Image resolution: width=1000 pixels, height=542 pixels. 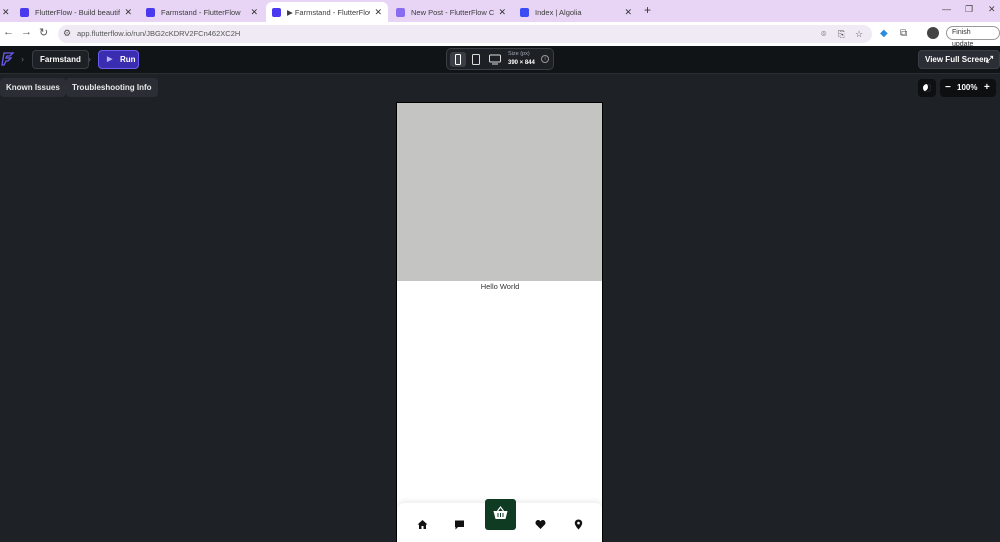 I want to click on site-info-icon: ⚙, so click(x=67, y=33).